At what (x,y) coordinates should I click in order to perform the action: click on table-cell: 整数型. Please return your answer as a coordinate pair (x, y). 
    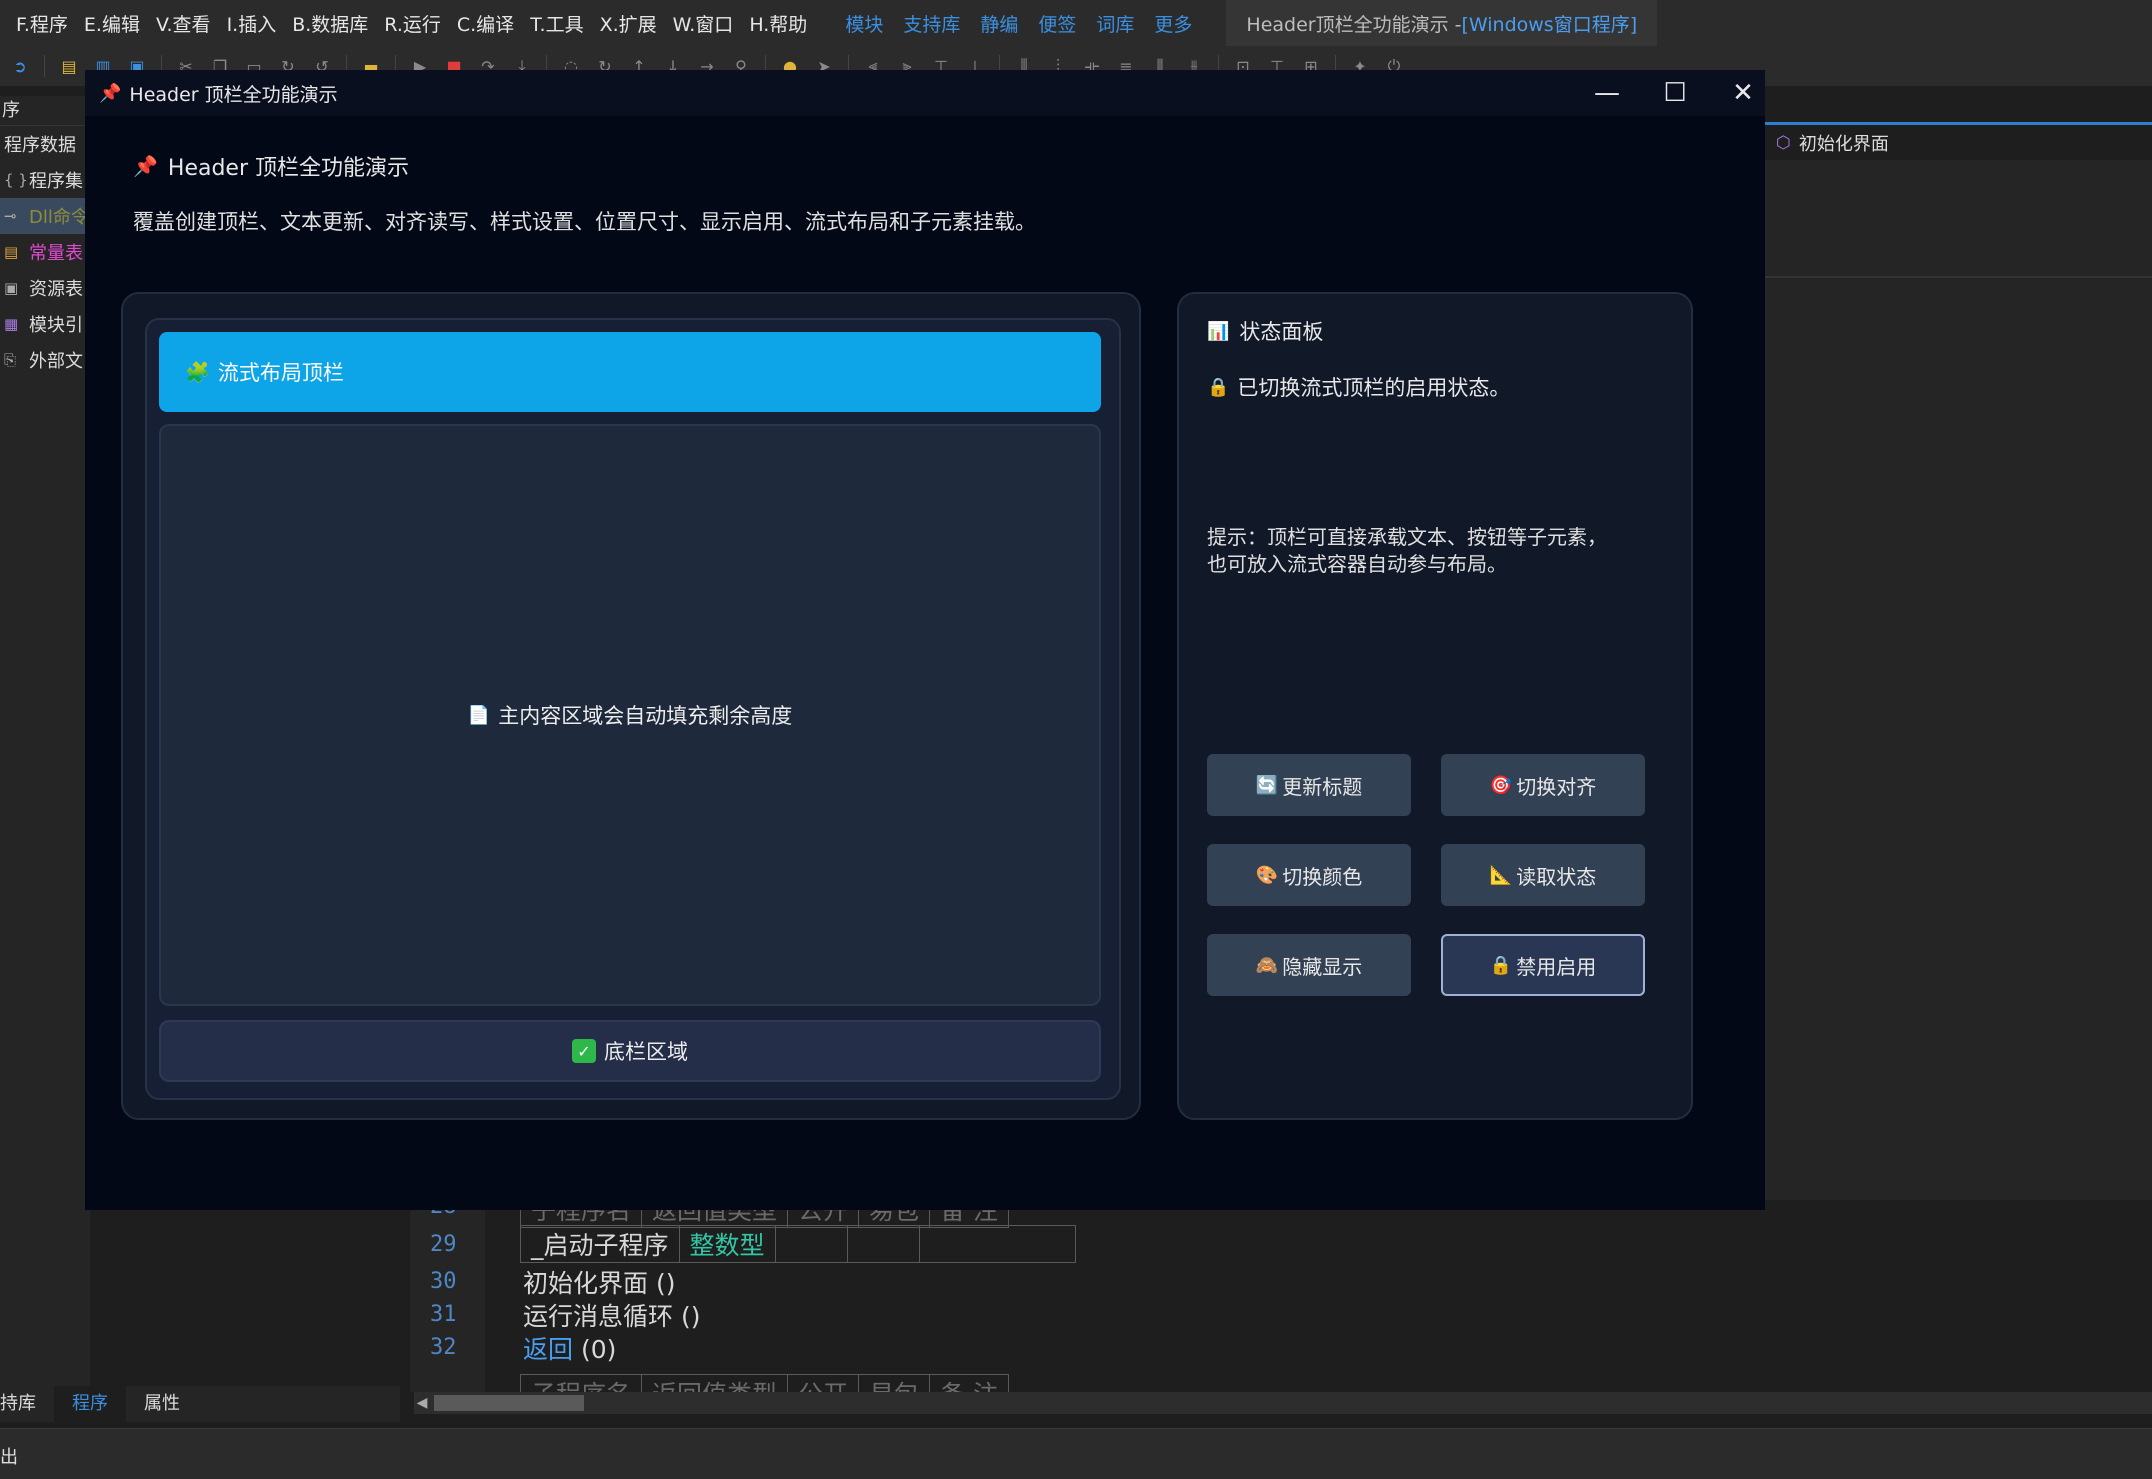
    Looking at the image, I should click on (727, 1244).